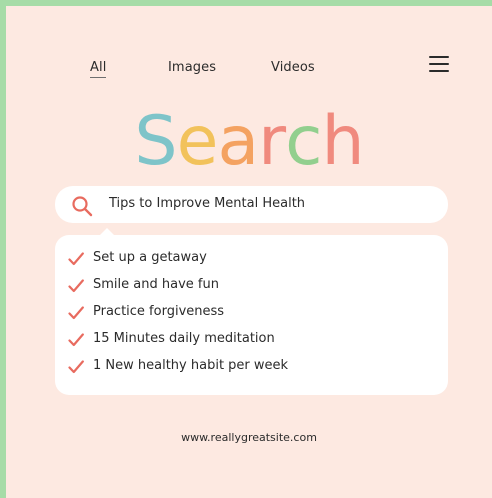 This screenshot has height=498, width=492. I want to click on logo-letter: a, so click(238, 141).